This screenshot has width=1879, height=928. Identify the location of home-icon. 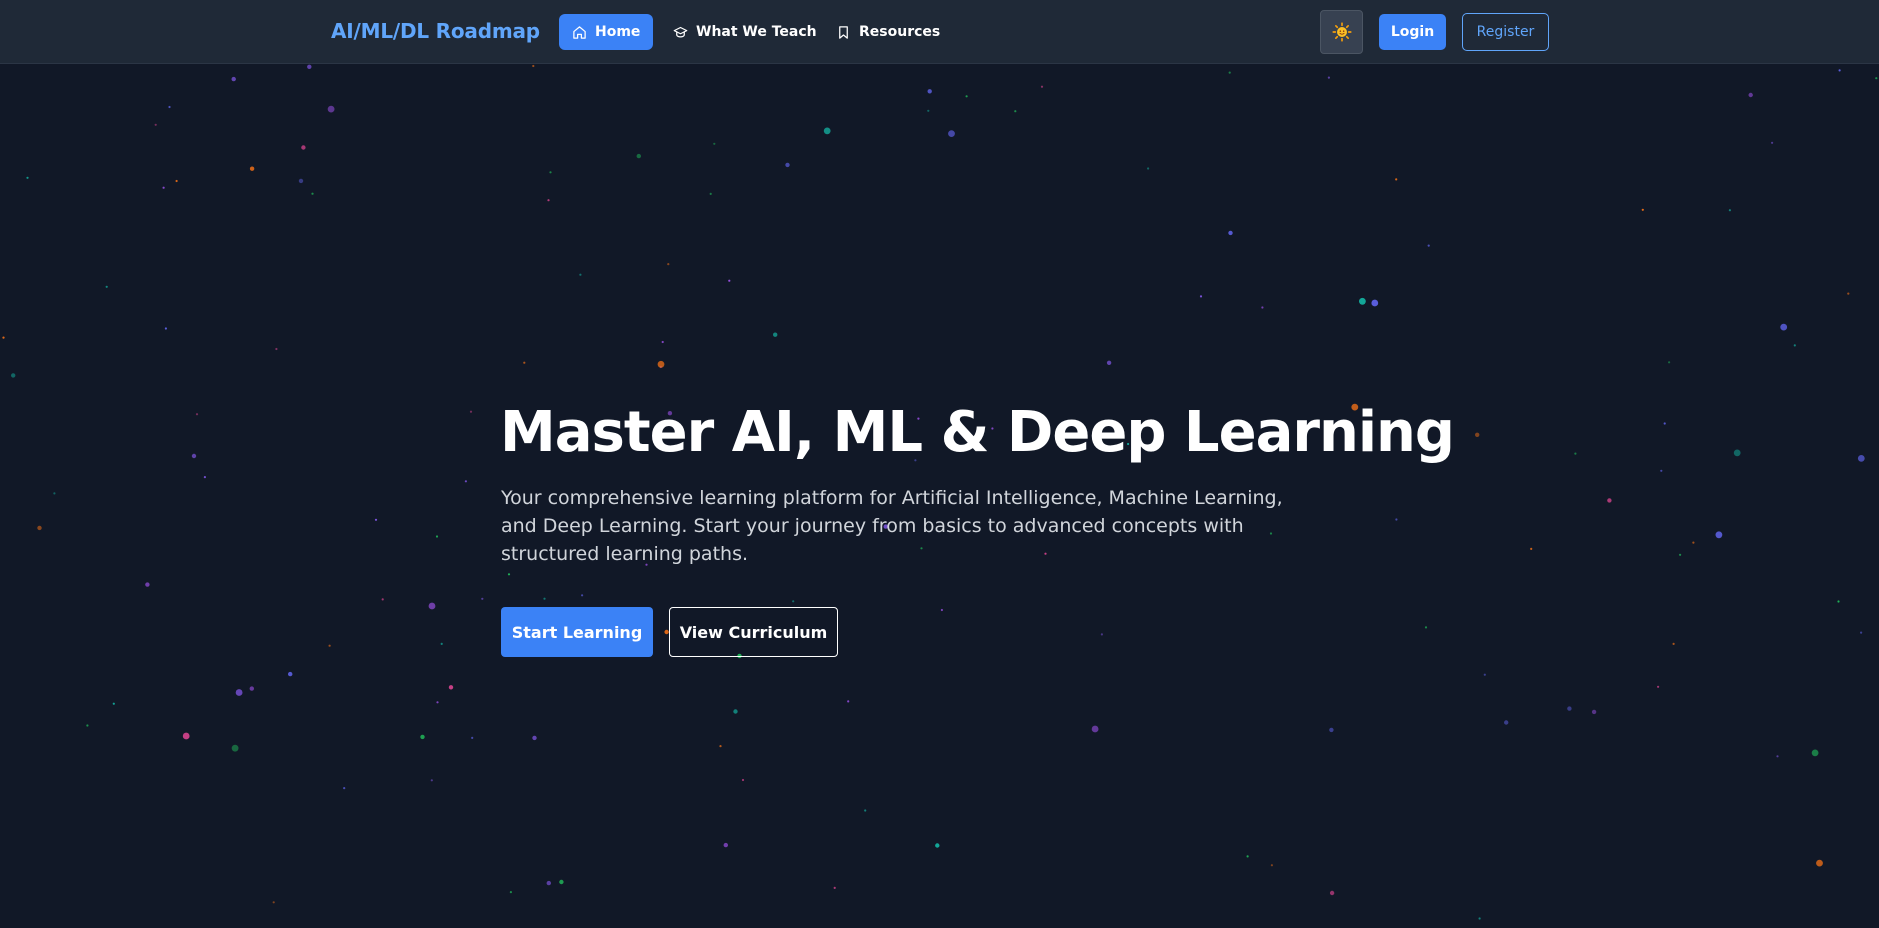
(579, 32).